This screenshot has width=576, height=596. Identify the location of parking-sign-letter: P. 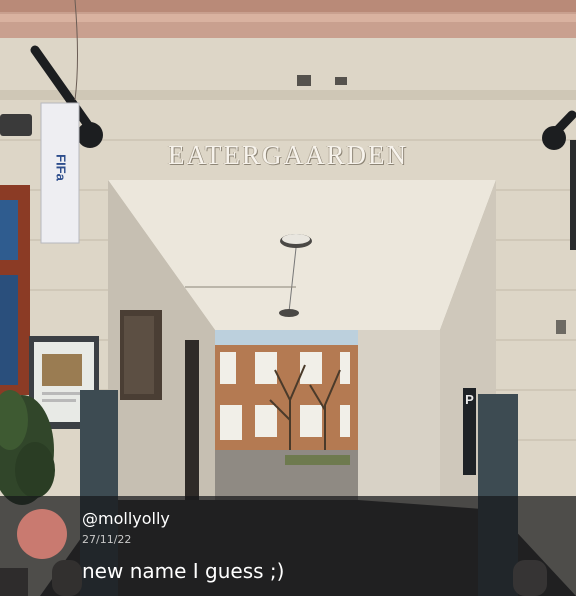
(469, 399).